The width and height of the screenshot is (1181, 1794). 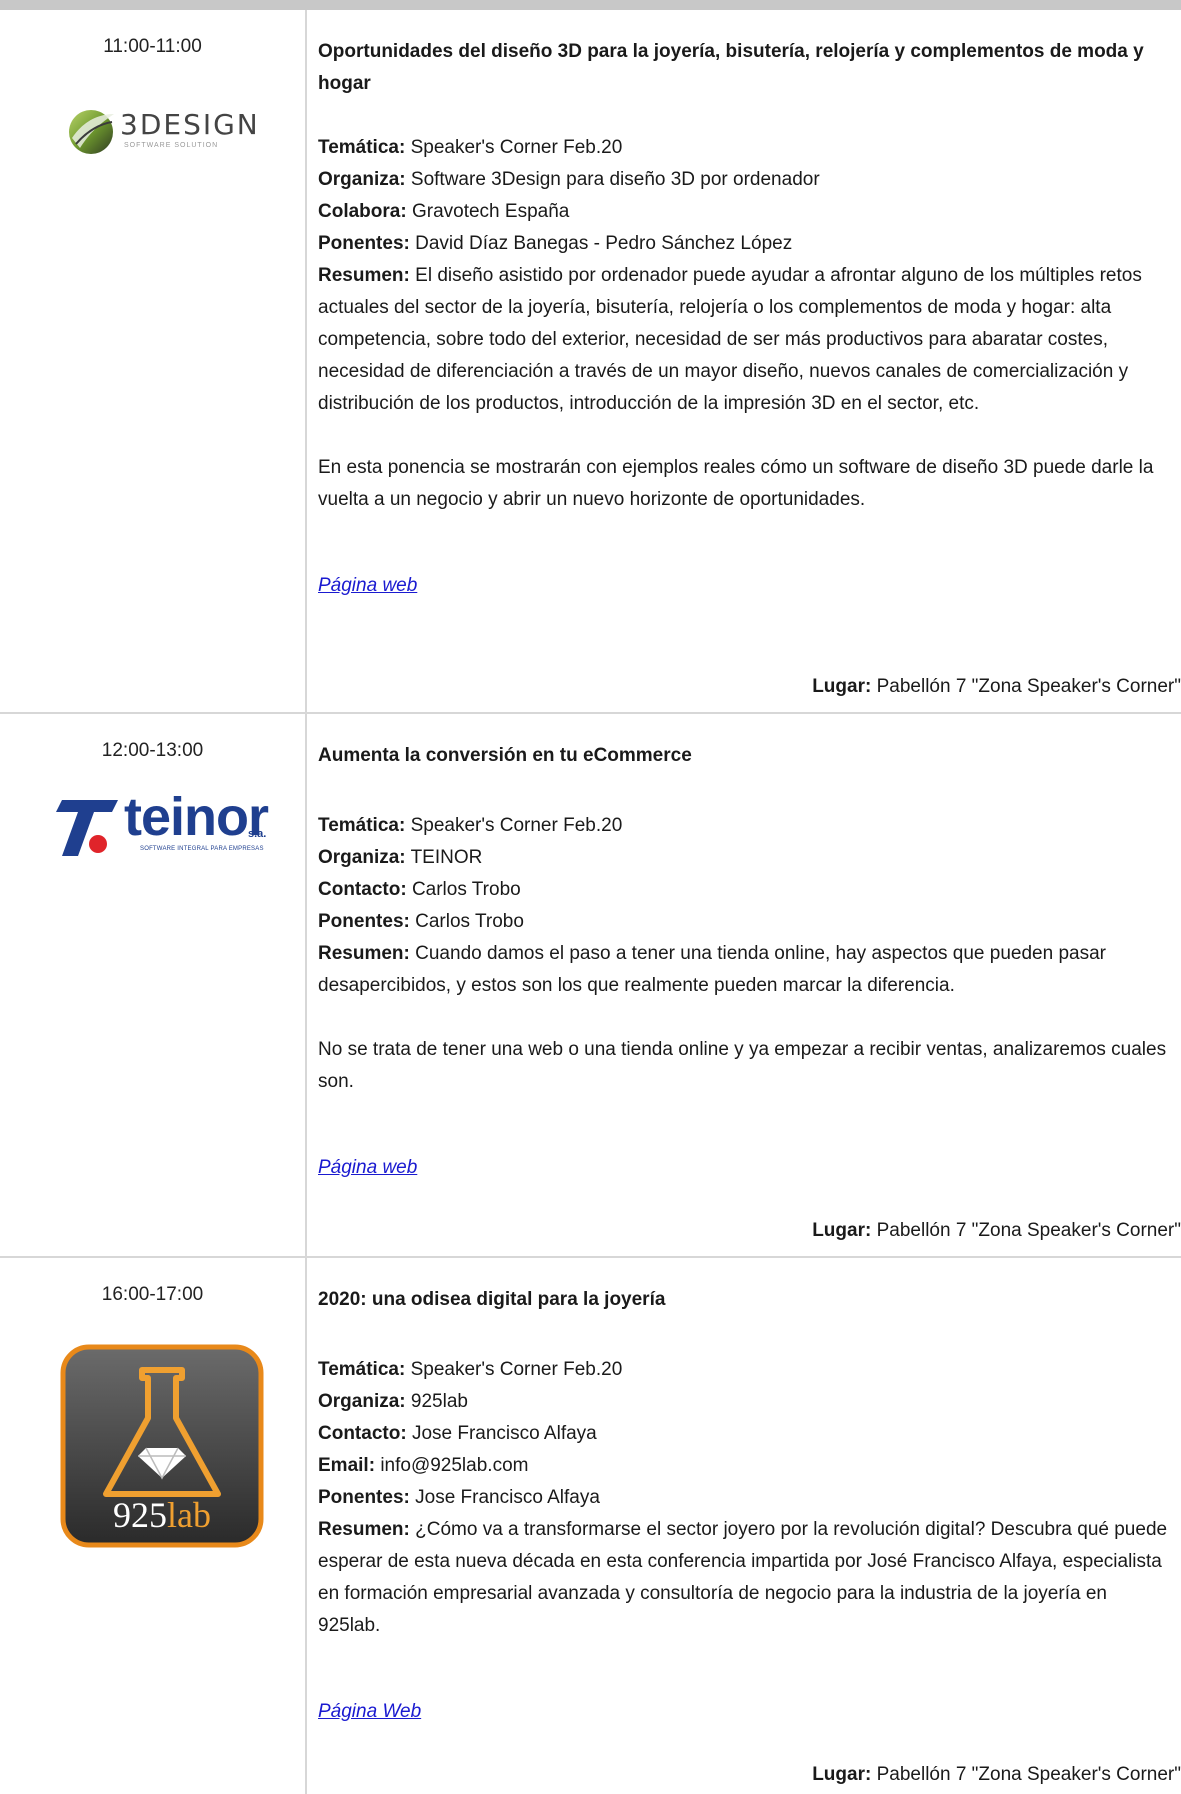 I want to click on logo-wordmark: 3DESIGN, so click(x=190, y=124).